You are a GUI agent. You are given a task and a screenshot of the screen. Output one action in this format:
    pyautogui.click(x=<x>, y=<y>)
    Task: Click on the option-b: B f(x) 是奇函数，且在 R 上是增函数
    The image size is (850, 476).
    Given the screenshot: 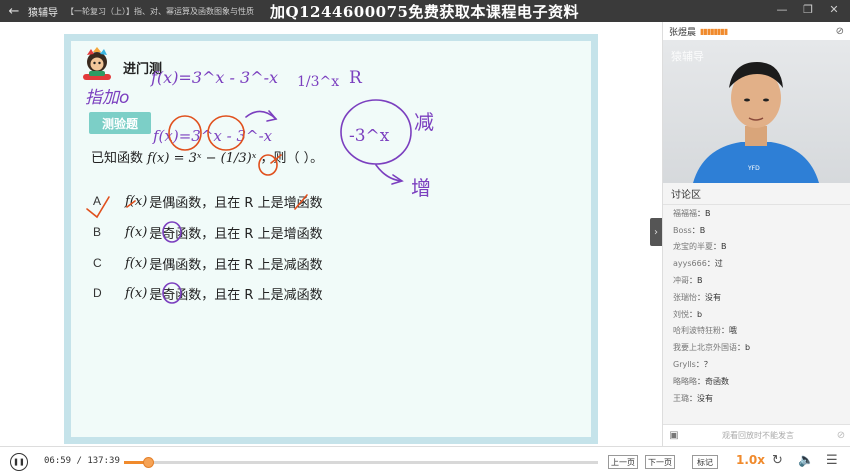 What is the action you would take?
    pyautogui.click(x=208, y=232)
    